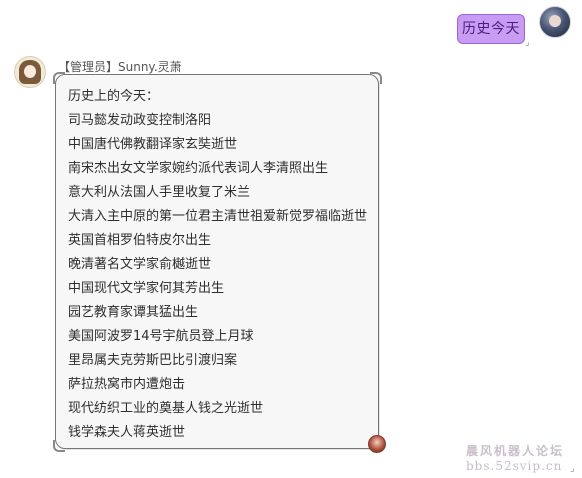  What do you see at coordinates (198, 168) in the screenshot?
I see `message-line: 南宋杰出女文学家婉约派代表词人李清照出生` at bounding box center [198, 168].